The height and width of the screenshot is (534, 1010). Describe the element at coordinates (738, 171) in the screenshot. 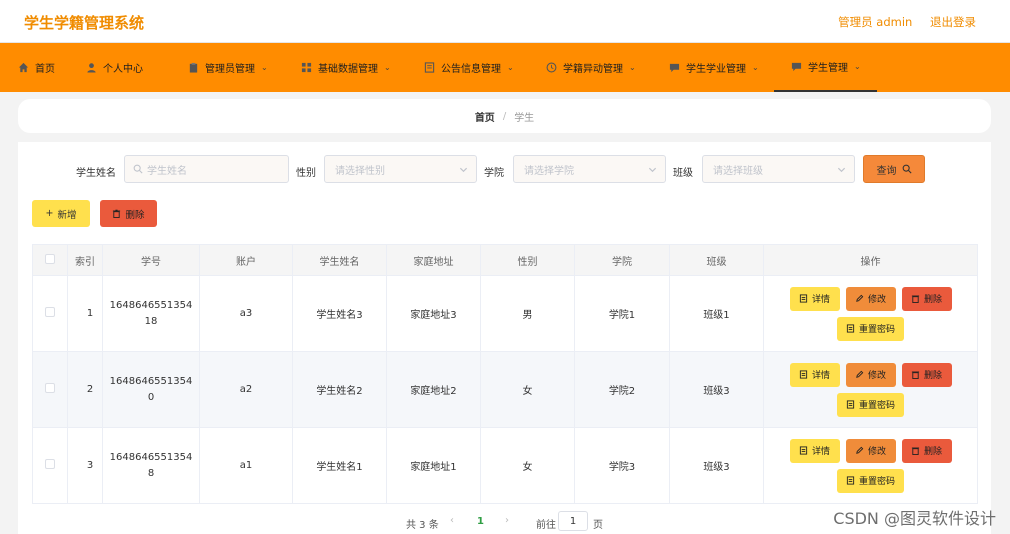

I see `class-placeholder: 请选择班级` at that location.